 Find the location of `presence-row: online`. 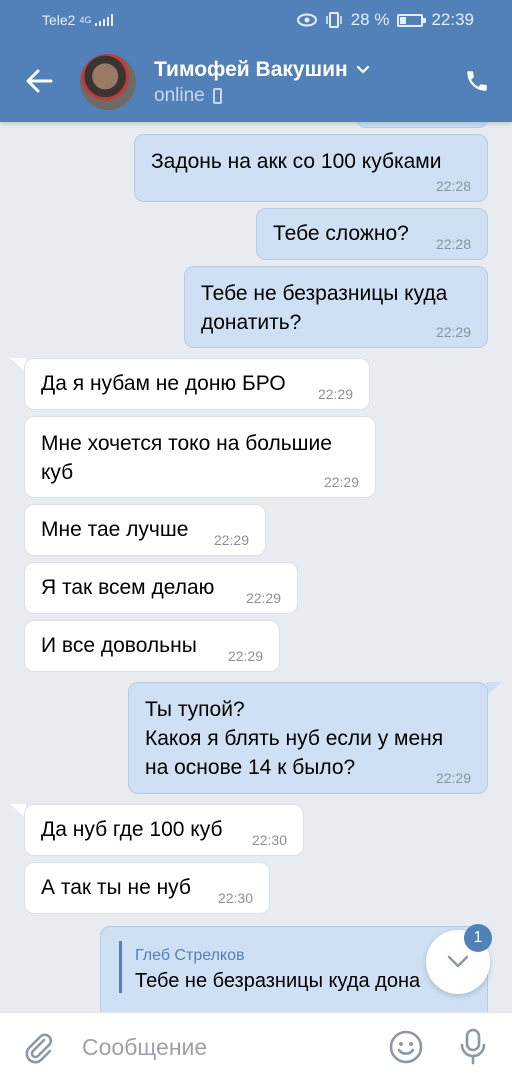

presence-row: online is located at coordinates (188, 96).